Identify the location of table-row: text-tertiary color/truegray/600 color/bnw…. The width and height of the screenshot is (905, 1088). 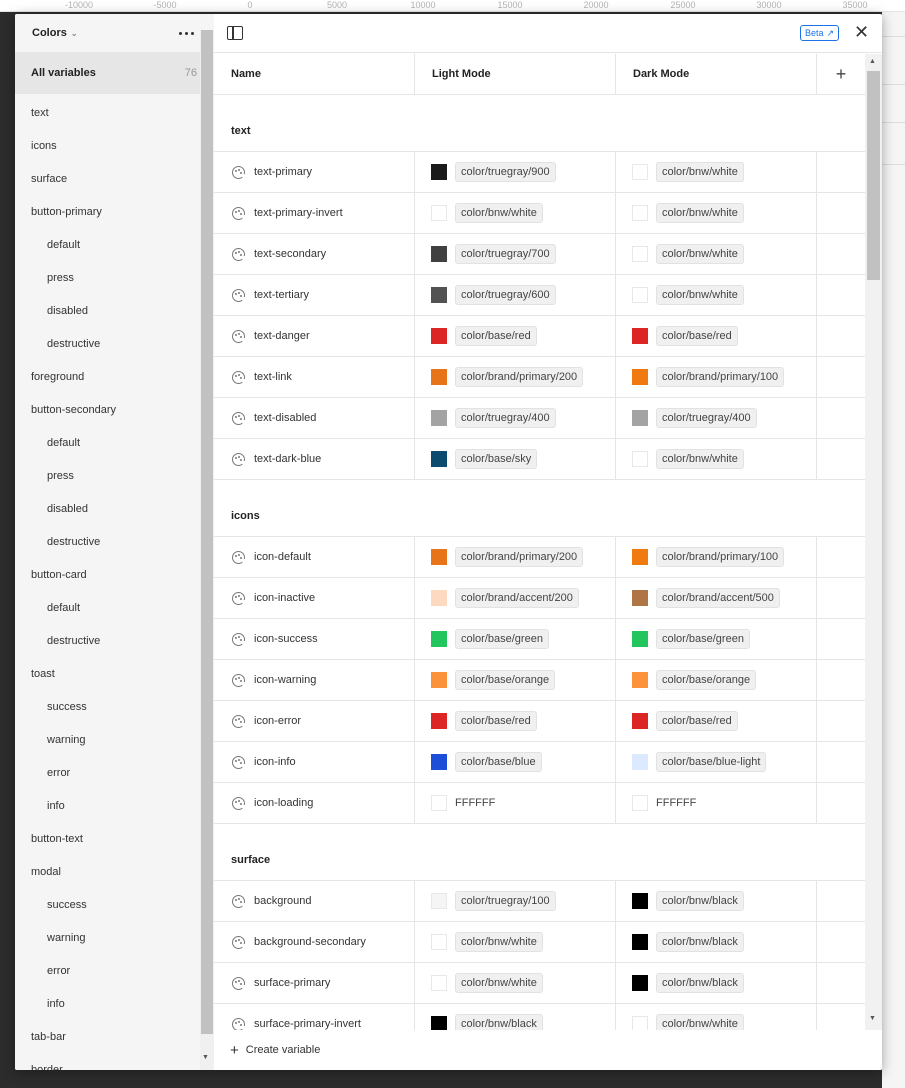
(539, 295).